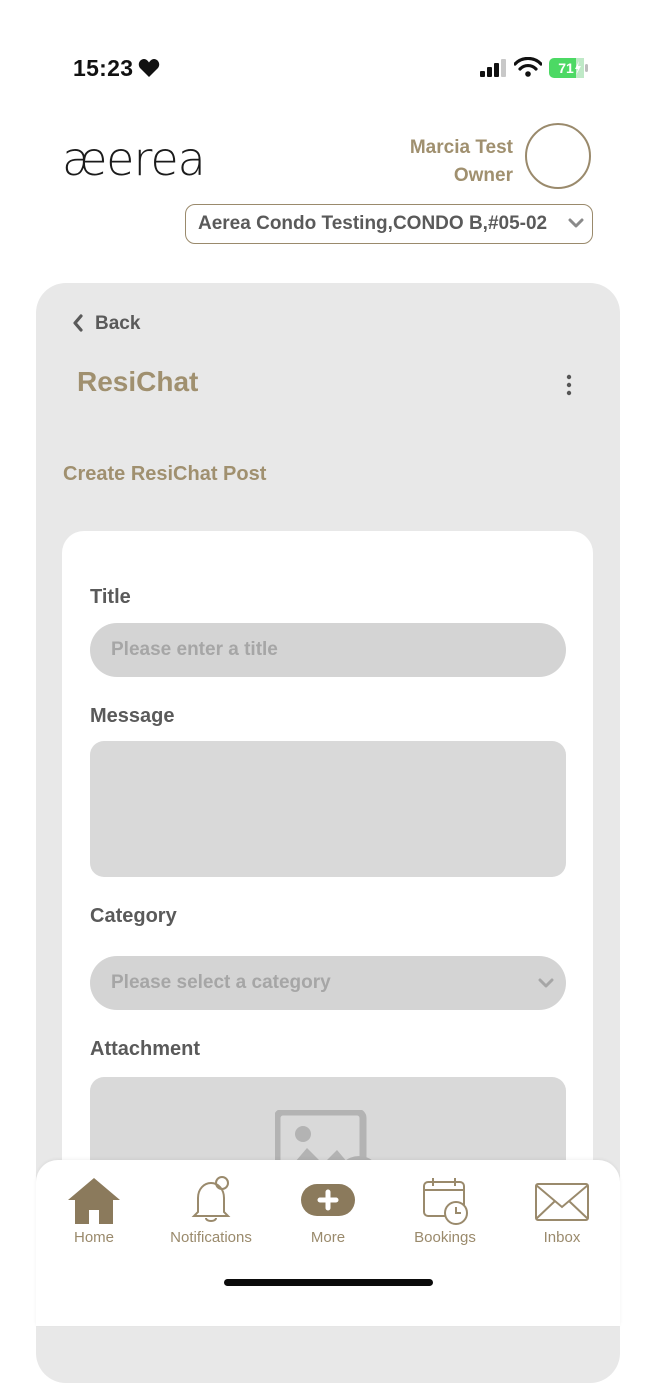 Image resolution: width=656 pixels, height=1383 pixels. Describe the element at coordinates (194, 649) in the screenshot. I see `title-placeholder: Please enter a title` at that location.